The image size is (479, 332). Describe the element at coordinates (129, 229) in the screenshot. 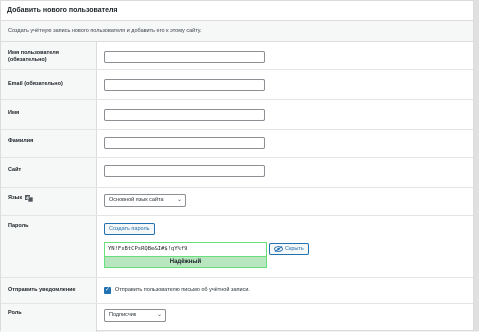

I see `generate-password-button: Создать пароль` at that location.